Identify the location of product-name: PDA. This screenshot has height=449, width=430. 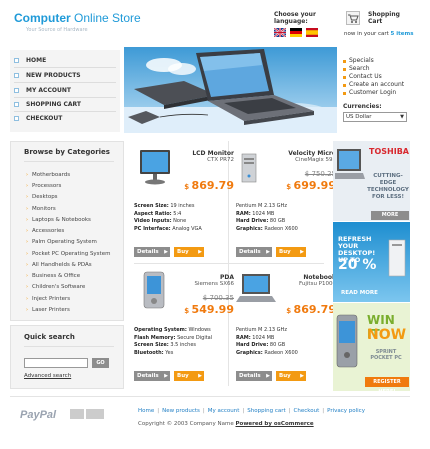
(227, 277).